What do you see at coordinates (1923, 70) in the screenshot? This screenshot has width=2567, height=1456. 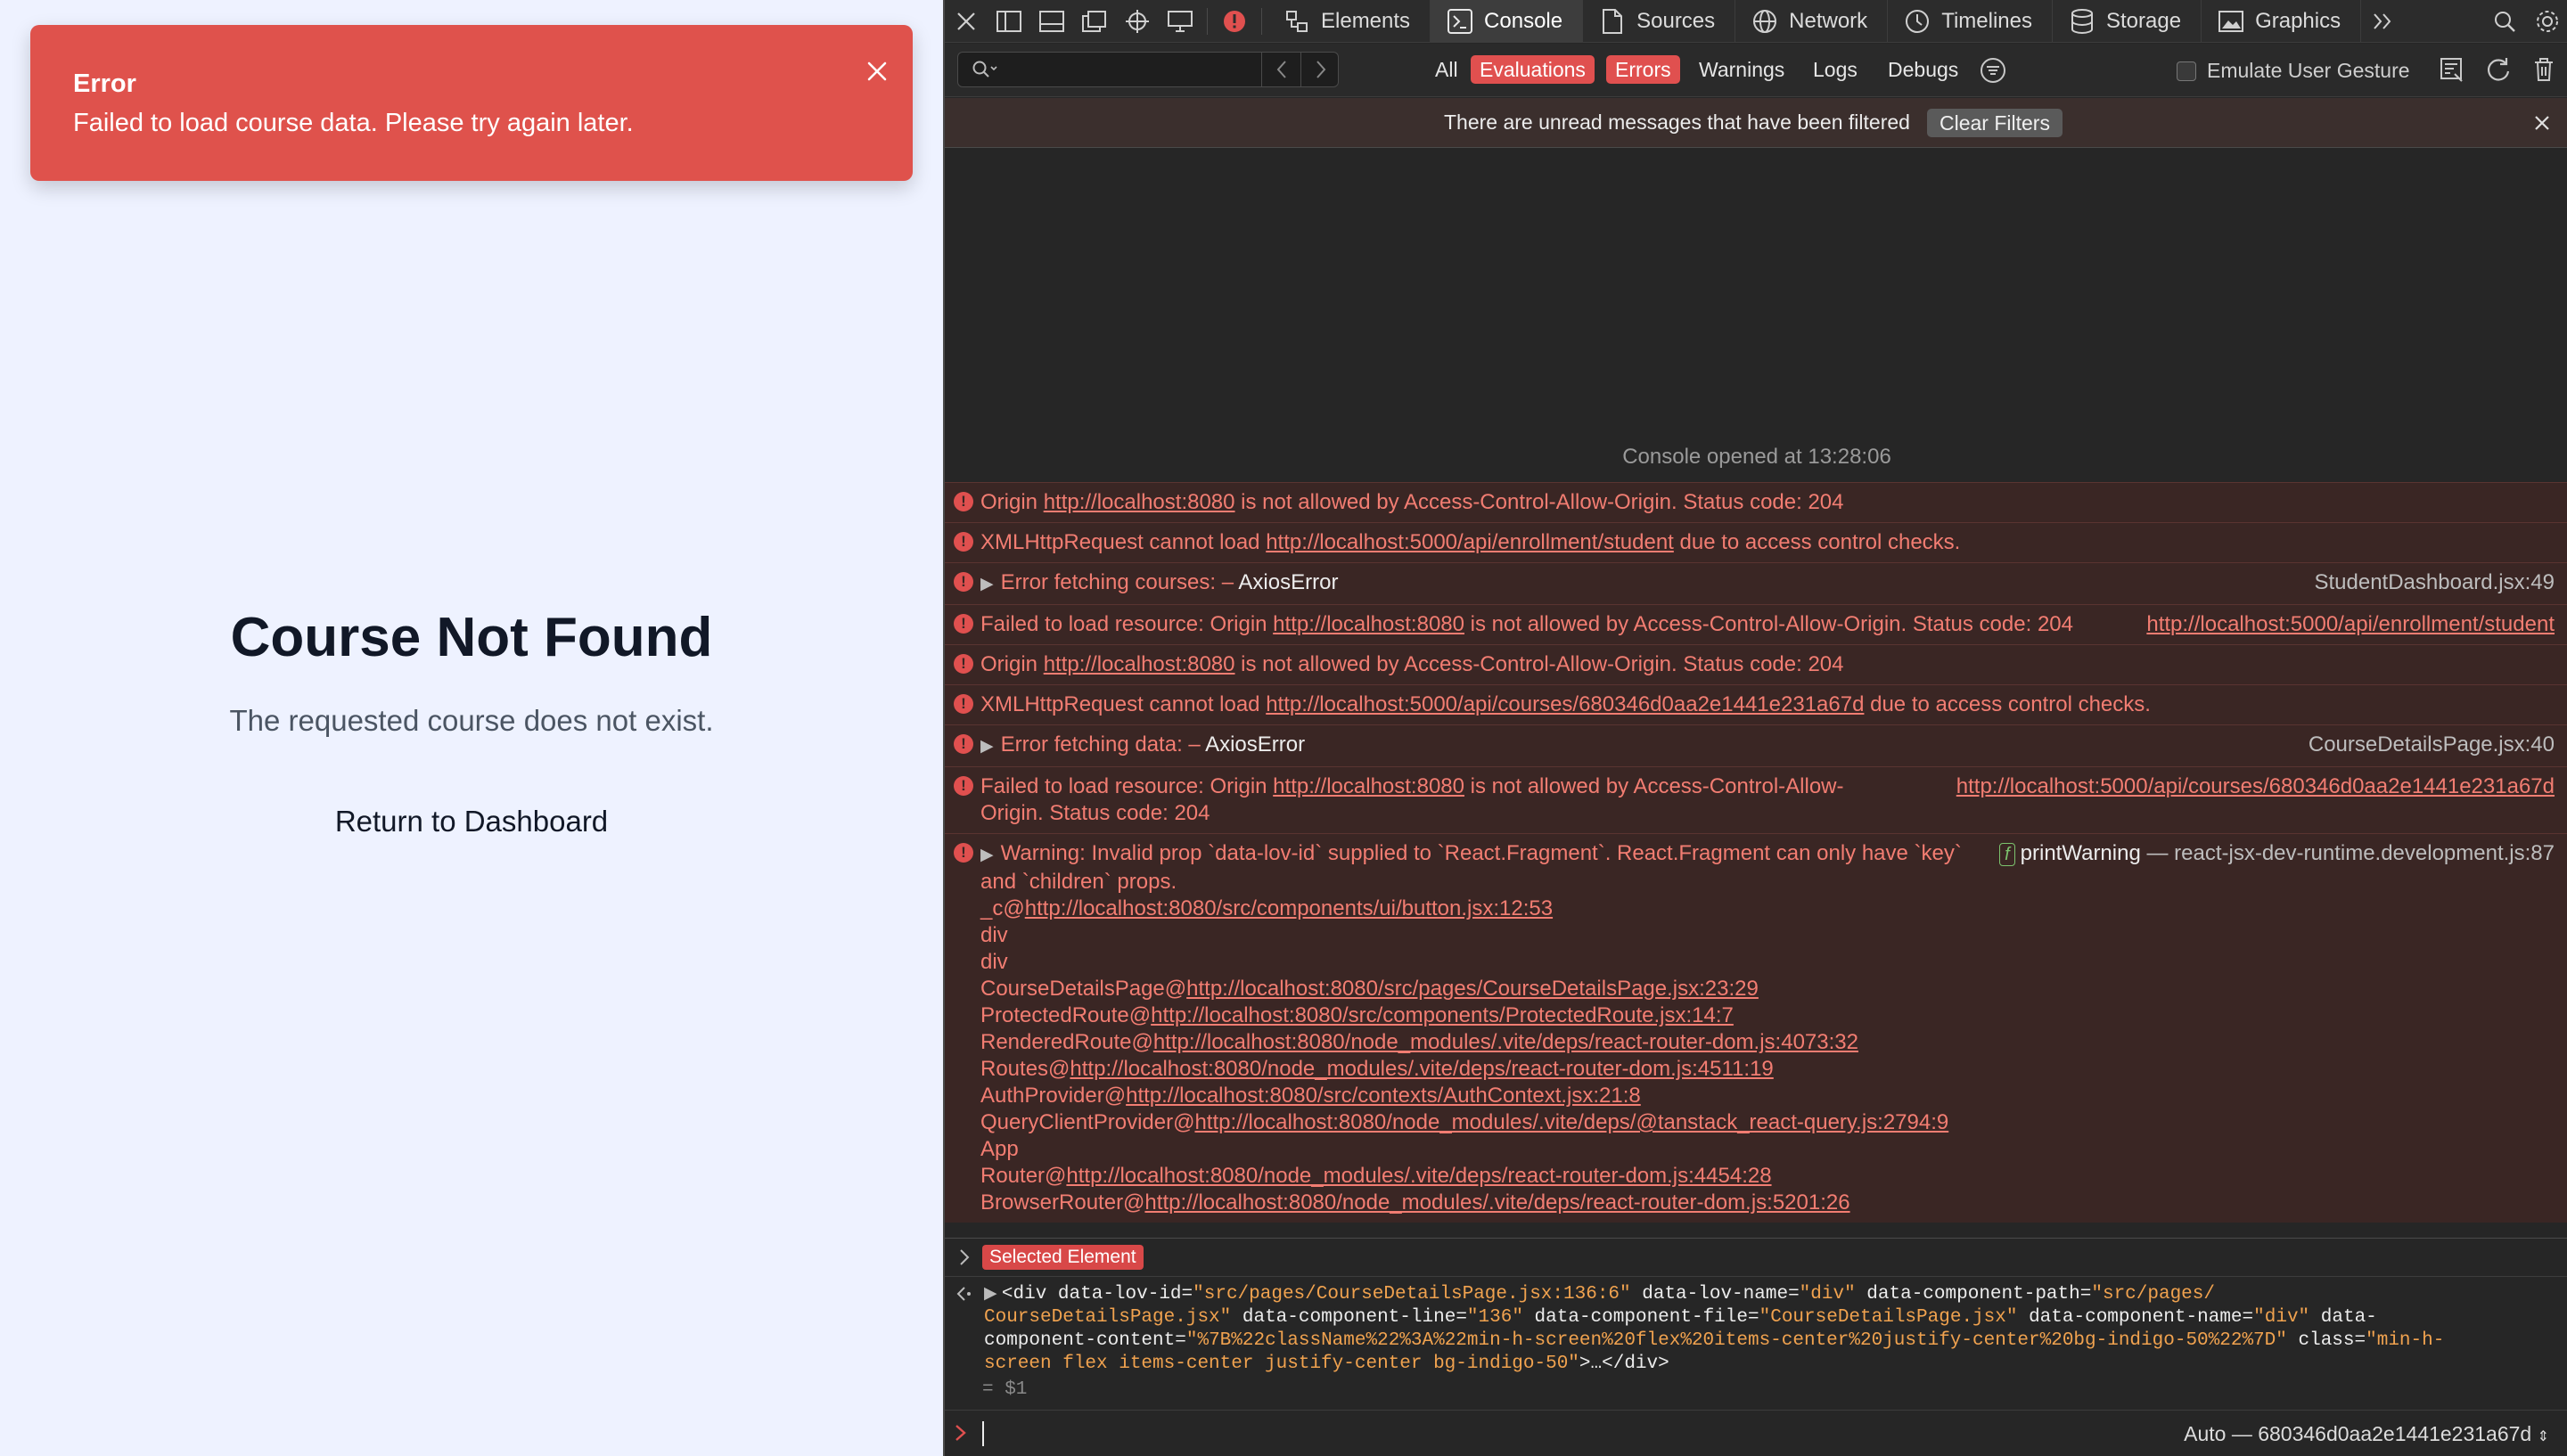 I see `filter-debugs: Debugs` at bounding box center [1923, 70].